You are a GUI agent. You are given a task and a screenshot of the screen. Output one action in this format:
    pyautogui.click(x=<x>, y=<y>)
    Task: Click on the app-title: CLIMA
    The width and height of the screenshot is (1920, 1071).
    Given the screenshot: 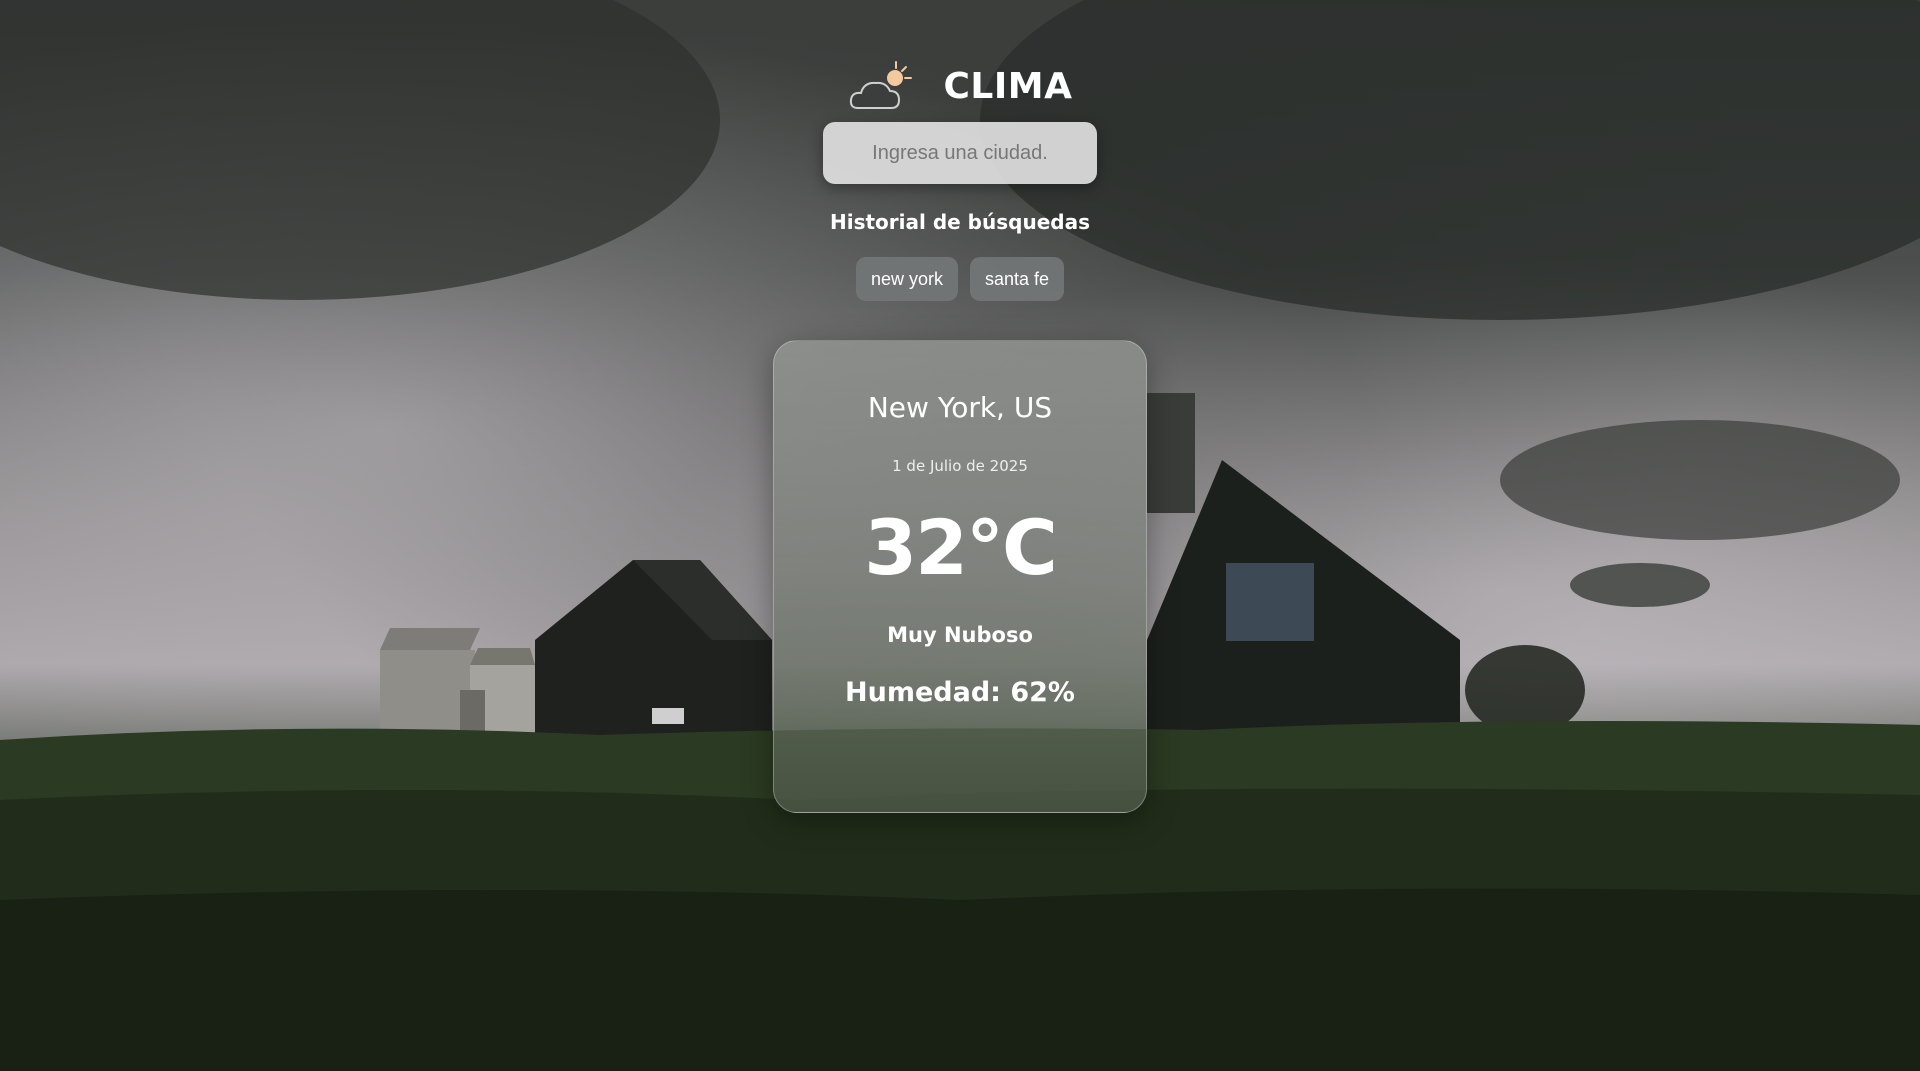 What is the action you would take?
    pyautogui.click(x=1008, y=86)
    